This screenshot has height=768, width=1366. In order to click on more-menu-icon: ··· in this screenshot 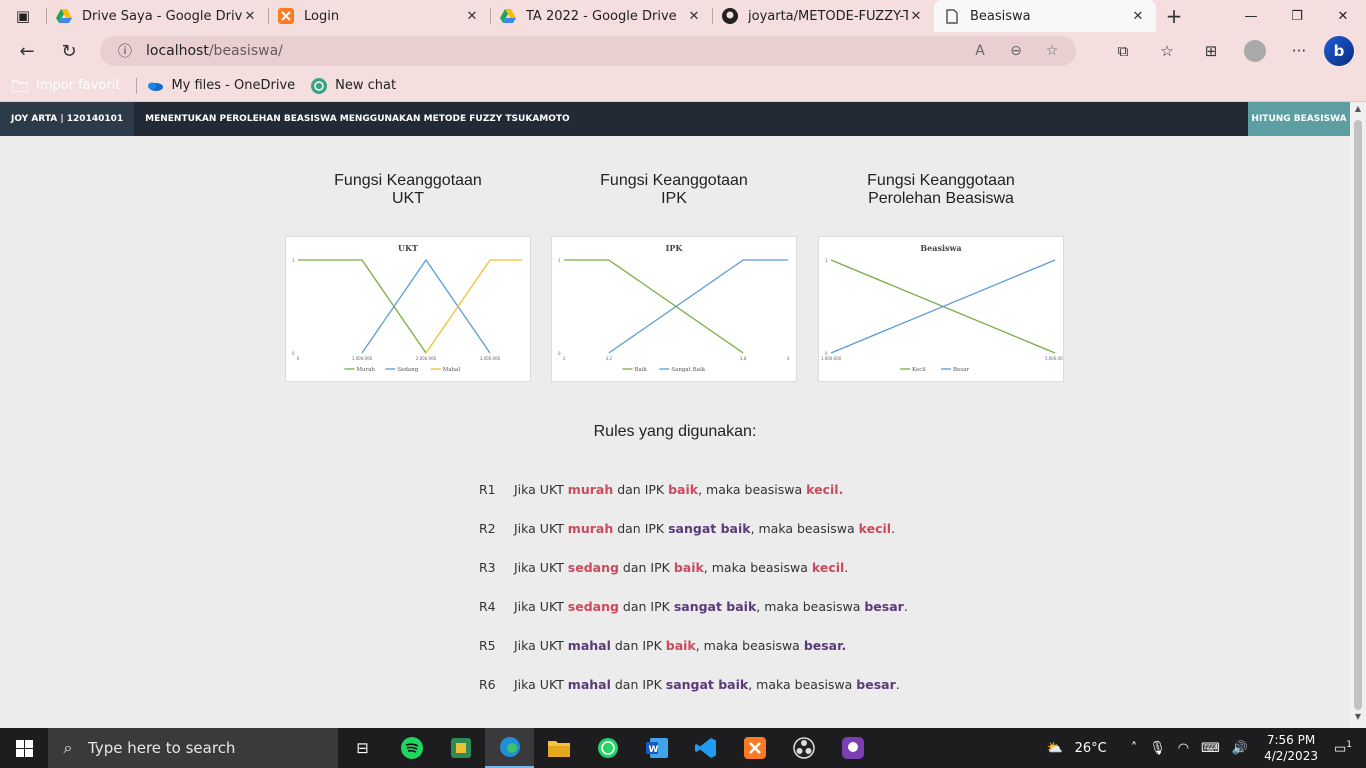, I will do `click(1299, 51)`.